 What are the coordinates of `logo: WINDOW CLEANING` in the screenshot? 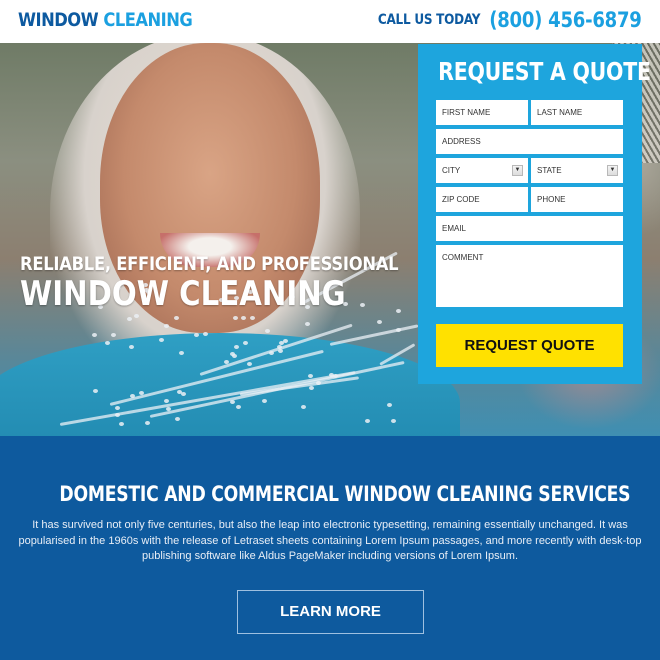 It's located at (105, 20).